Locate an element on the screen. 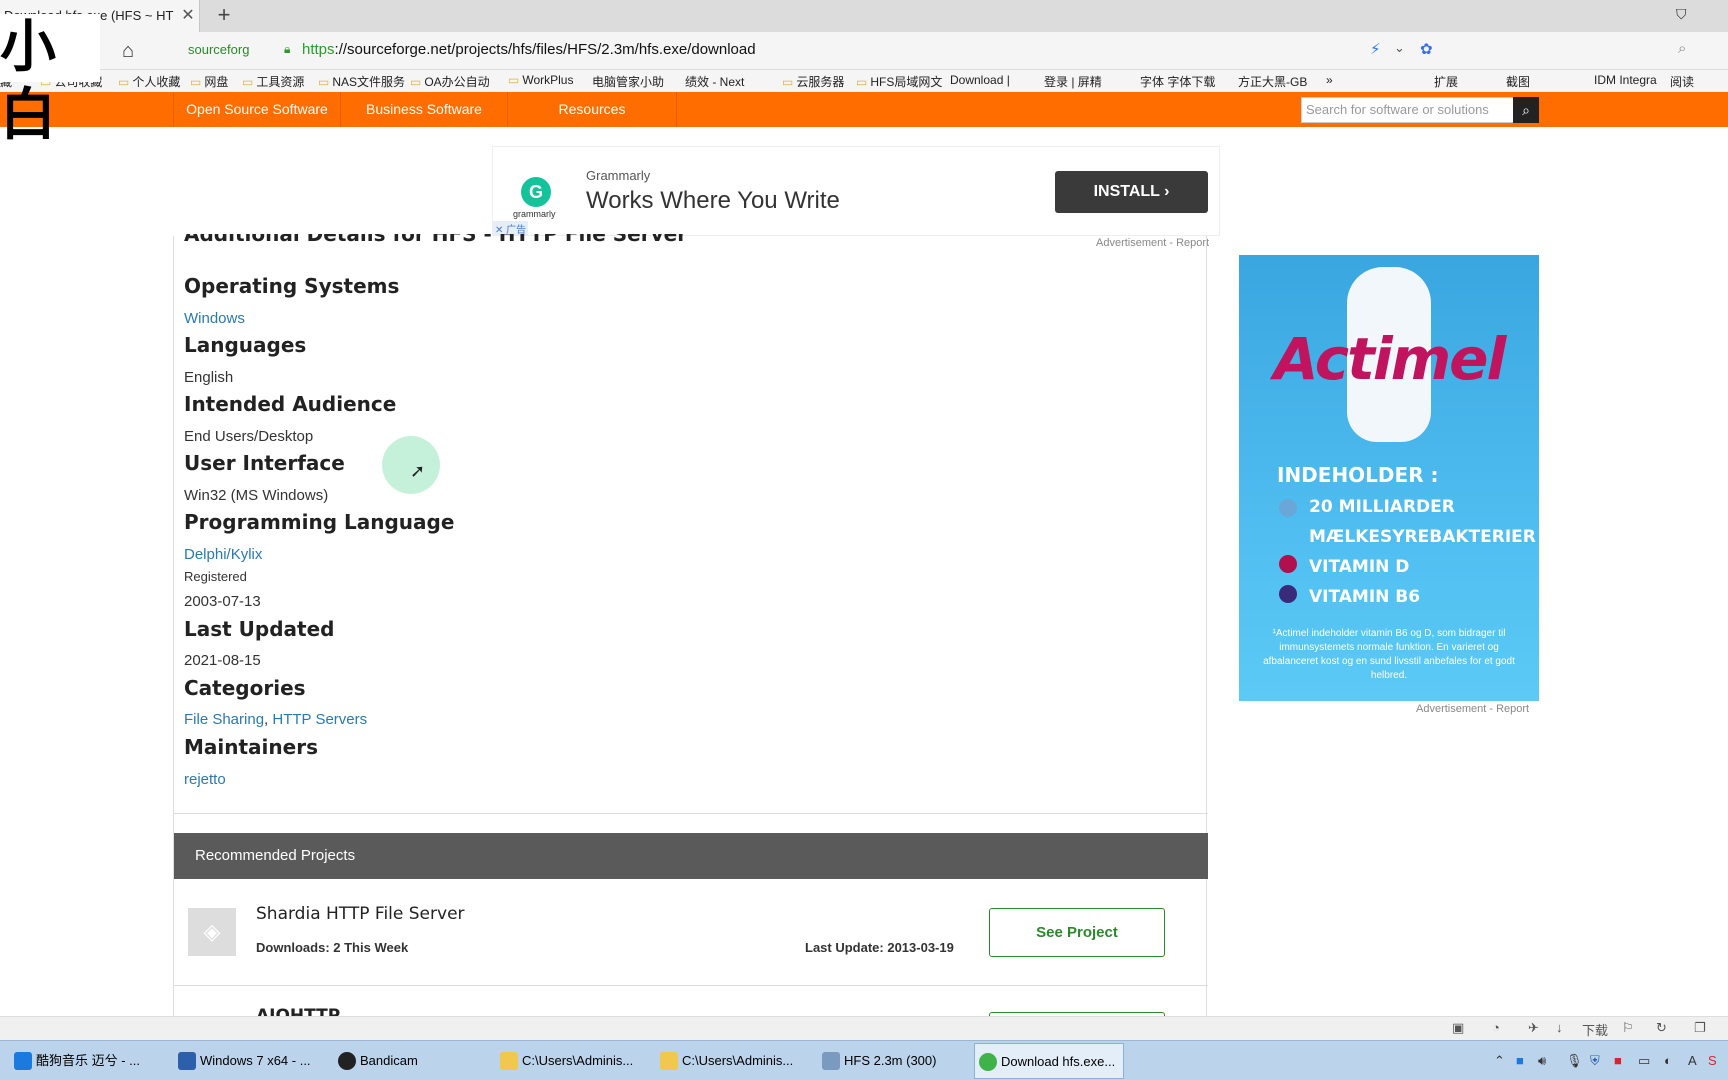 This screenshot has height=1080, width=1728. bookmark-item: 截图 is located at coordinates (1518, 81).